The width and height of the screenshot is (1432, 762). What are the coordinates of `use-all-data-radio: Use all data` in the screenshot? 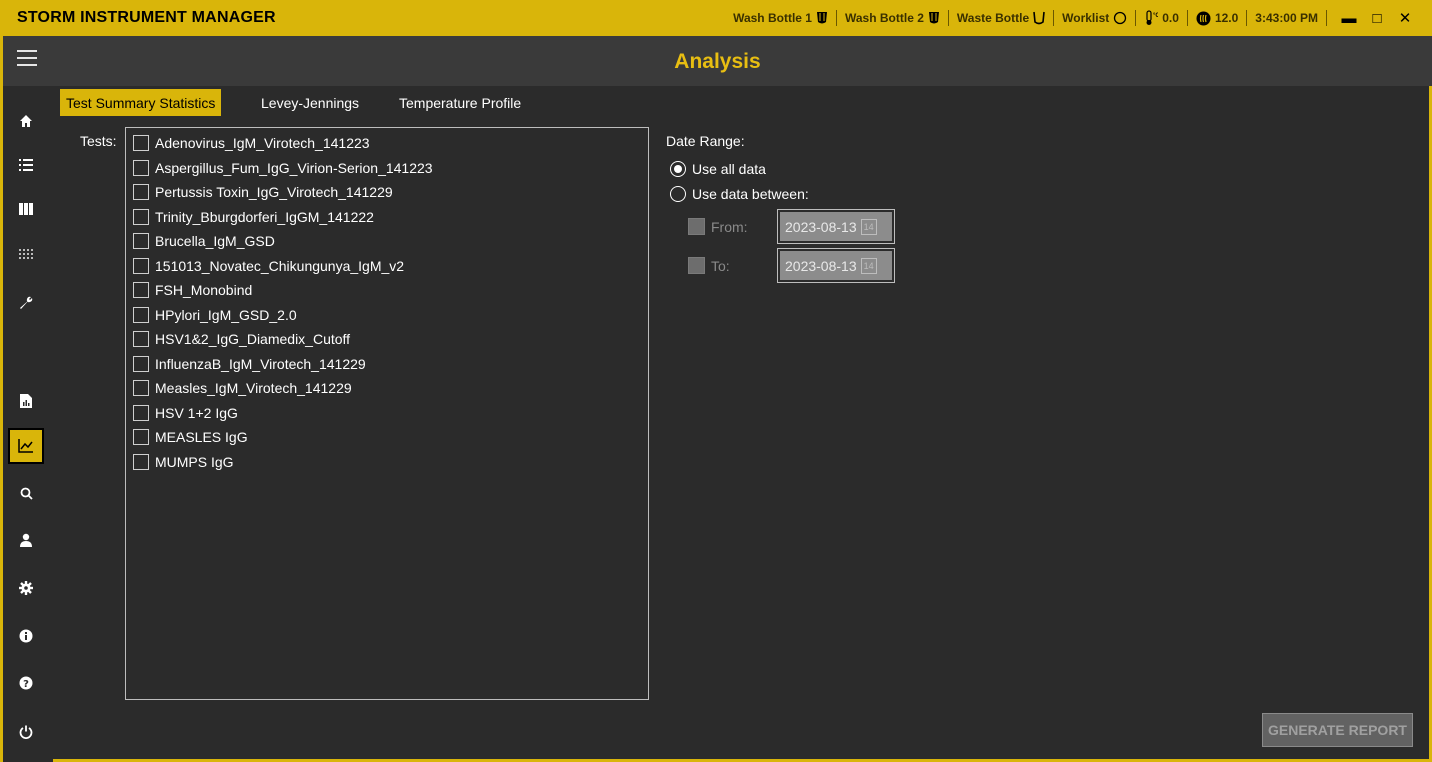 It's located at (718, 169).